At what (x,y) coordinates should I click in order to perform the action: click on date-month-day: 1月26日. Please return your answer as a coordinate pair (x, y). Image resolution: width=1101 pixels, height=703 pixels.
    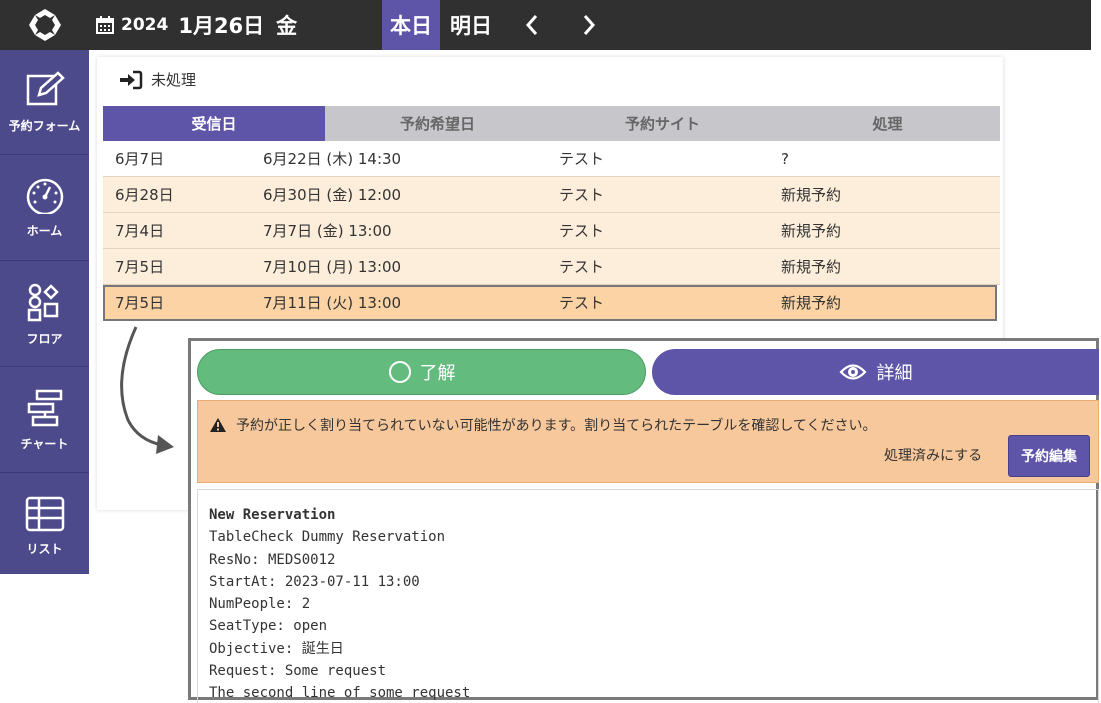
    Looking at the image, I should click on (221, 26).